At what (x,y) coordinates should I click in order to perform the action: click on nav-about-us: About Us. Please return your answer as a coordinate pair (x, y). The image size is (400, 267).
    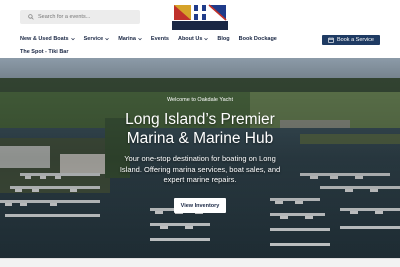
    Looking at the image, I should click on (193, 39).